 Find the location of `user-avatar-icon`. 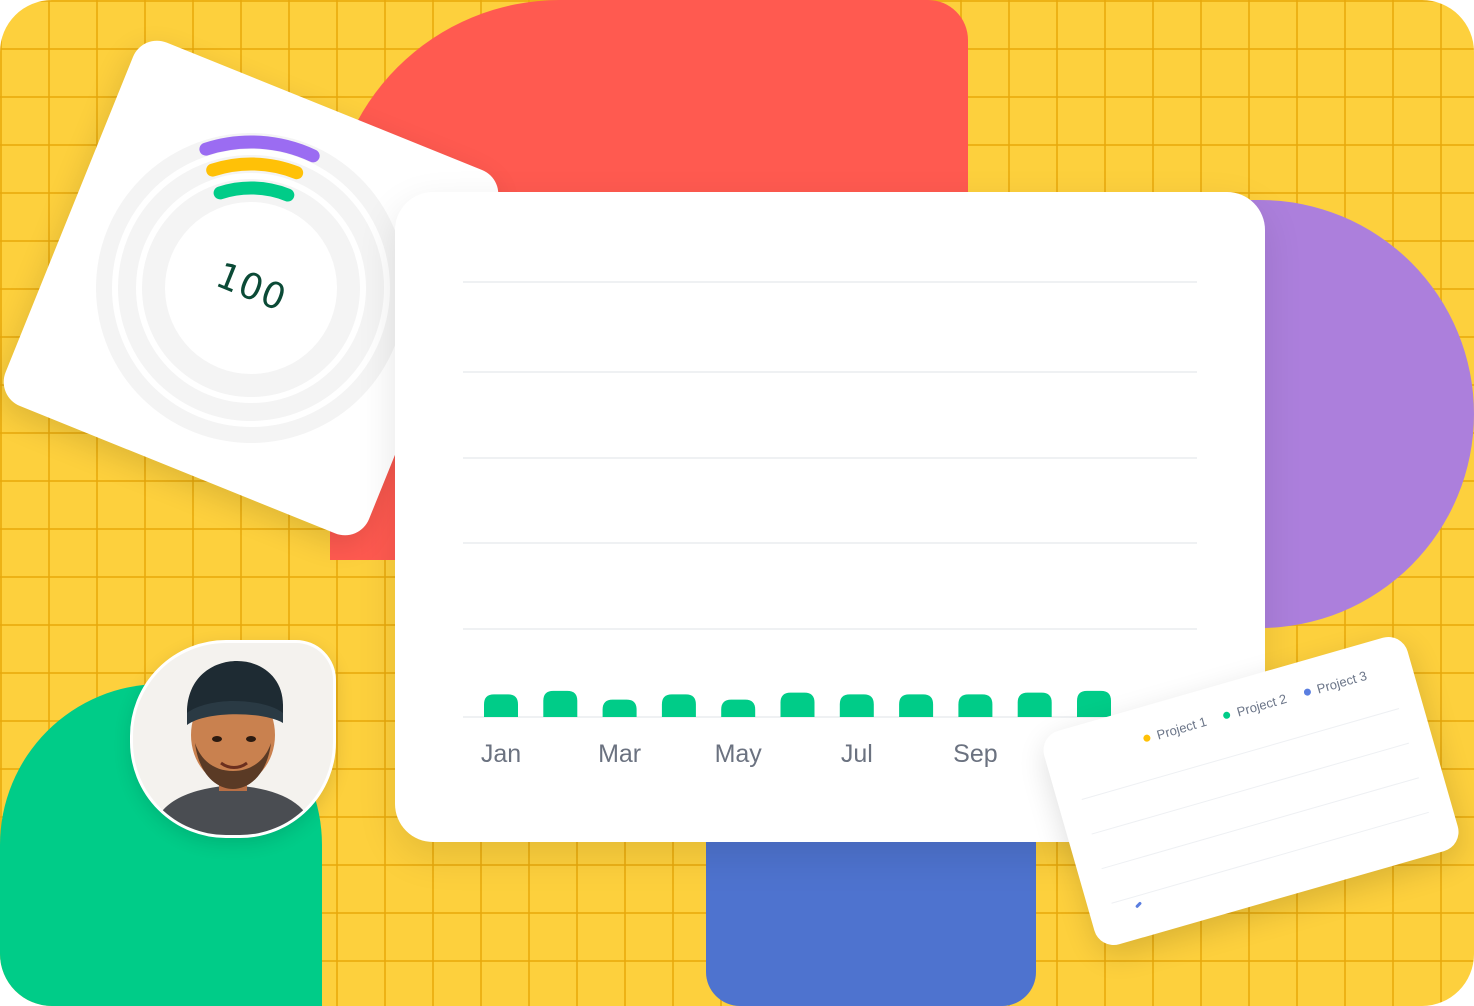

user-avatar-icon is located at coordinates (233, 739).